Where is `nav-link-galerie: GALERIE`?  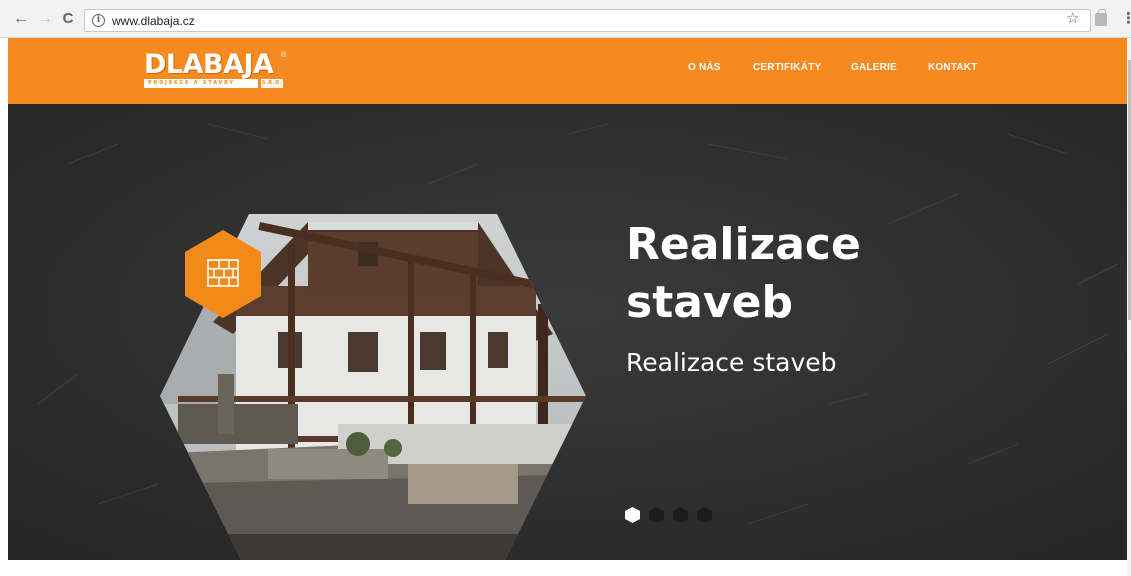 nav-link-galerie: GALERIE is located at coordinates (874, 68).